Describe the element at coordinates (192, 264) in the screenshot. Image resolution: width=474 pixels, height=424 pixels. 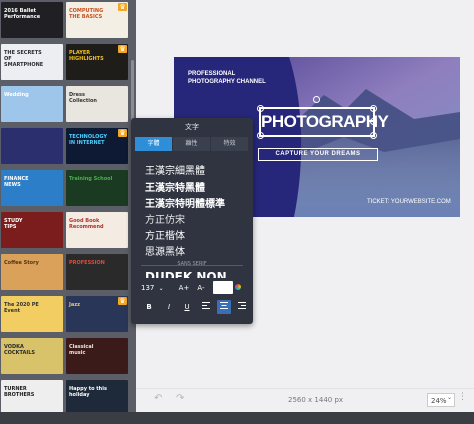
I see `font-section-label: SANS SERIF` at that location.